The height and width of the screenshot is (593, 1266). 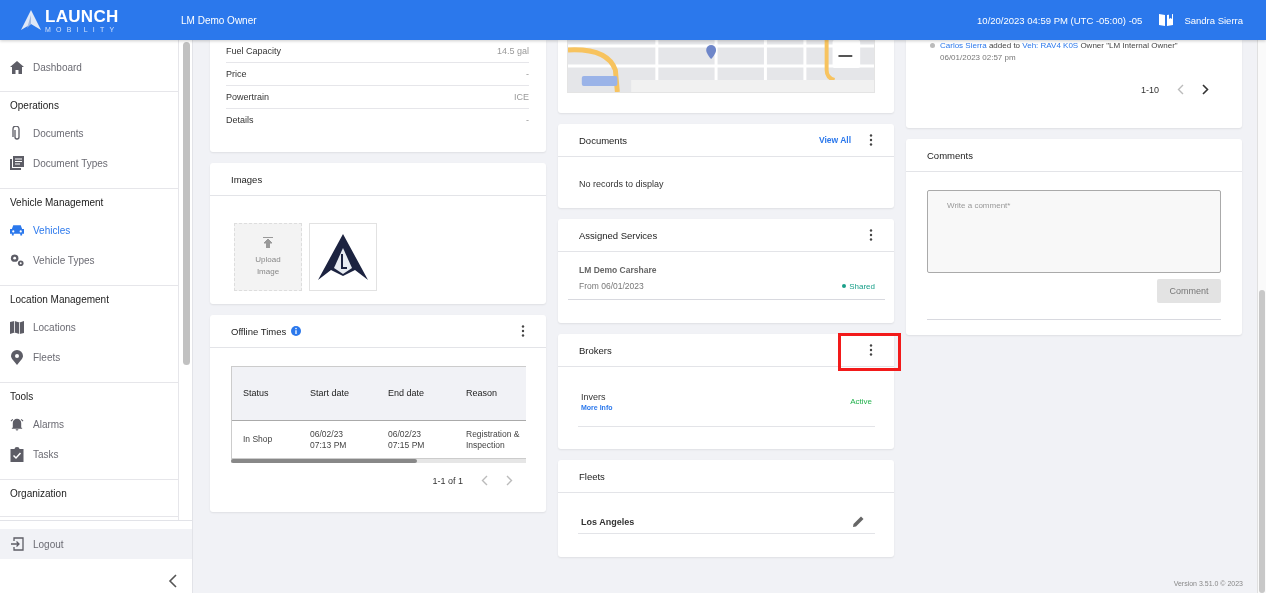 What do you see at coordinates (618, 270) in the screenshot?
I see `service-name: LM Demo Carshare` at bounding box center [618, 270].